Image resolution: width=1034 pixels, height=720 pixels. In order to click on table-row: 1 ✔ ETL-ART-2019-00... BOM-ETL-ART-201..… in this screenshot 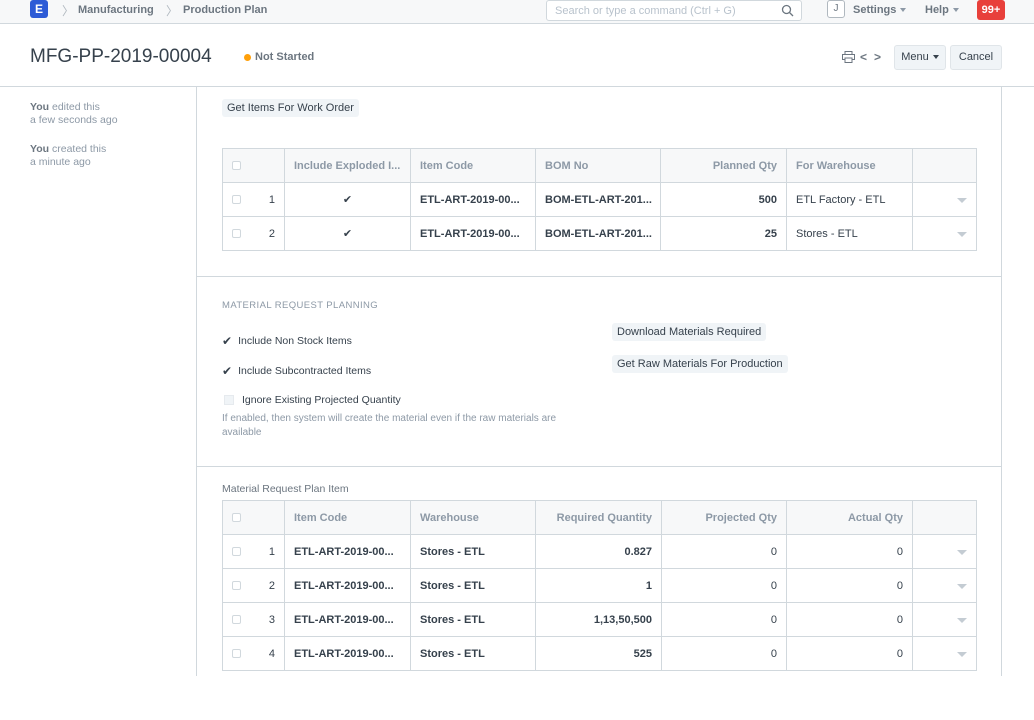, I will do `click(599, 199)`.